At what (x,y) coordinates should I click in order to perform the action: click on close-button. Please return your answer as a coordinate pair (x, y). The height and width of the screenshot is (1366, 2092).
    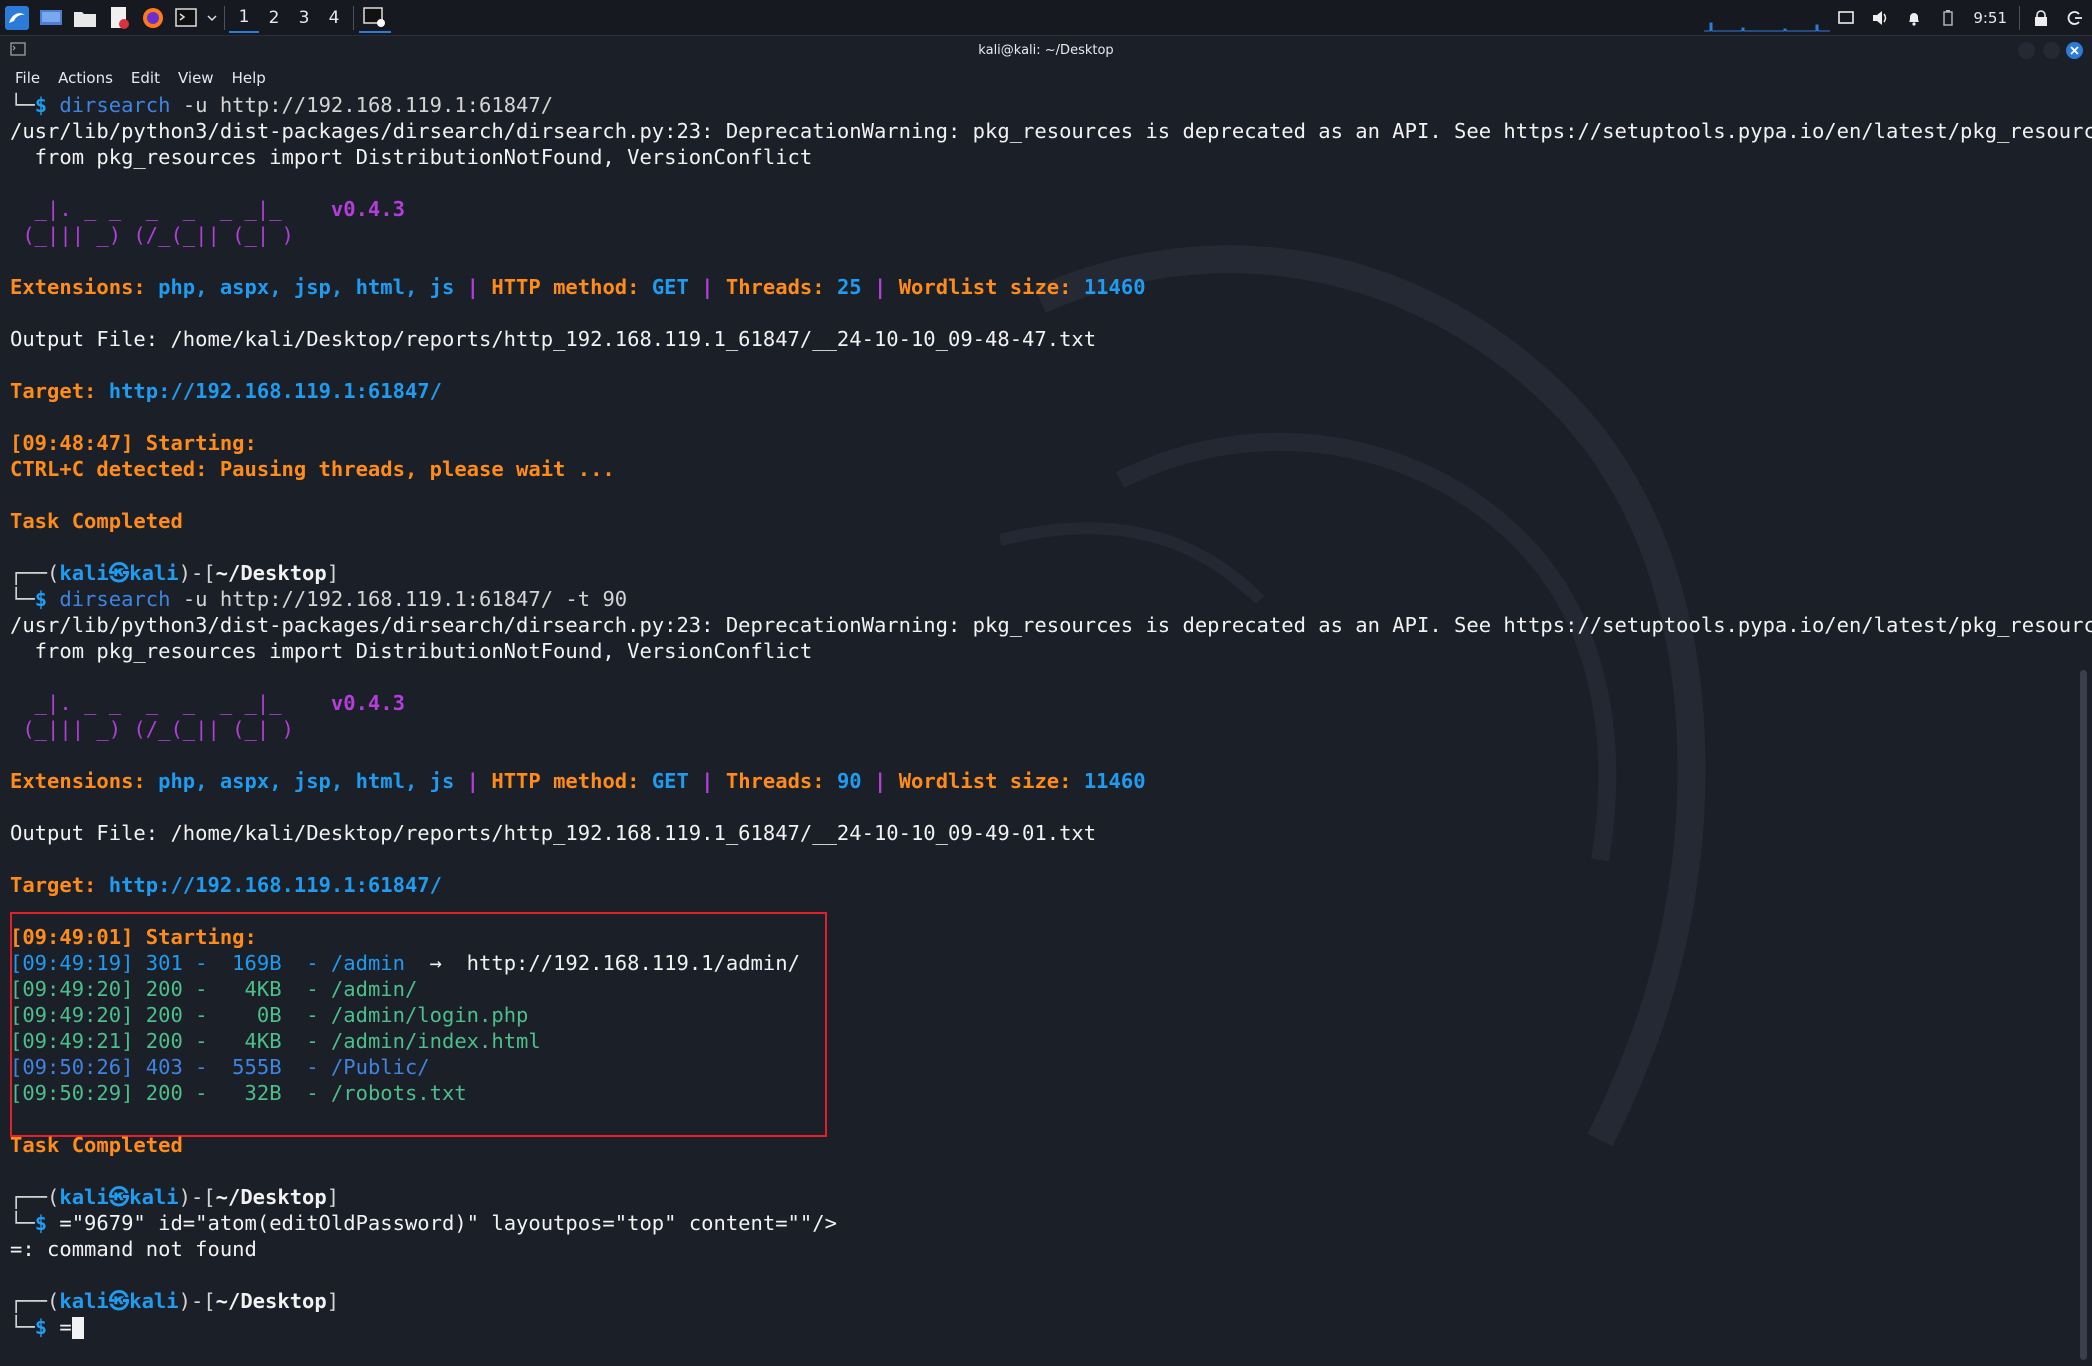
    Looking at the image, I should click on (2074, 50).